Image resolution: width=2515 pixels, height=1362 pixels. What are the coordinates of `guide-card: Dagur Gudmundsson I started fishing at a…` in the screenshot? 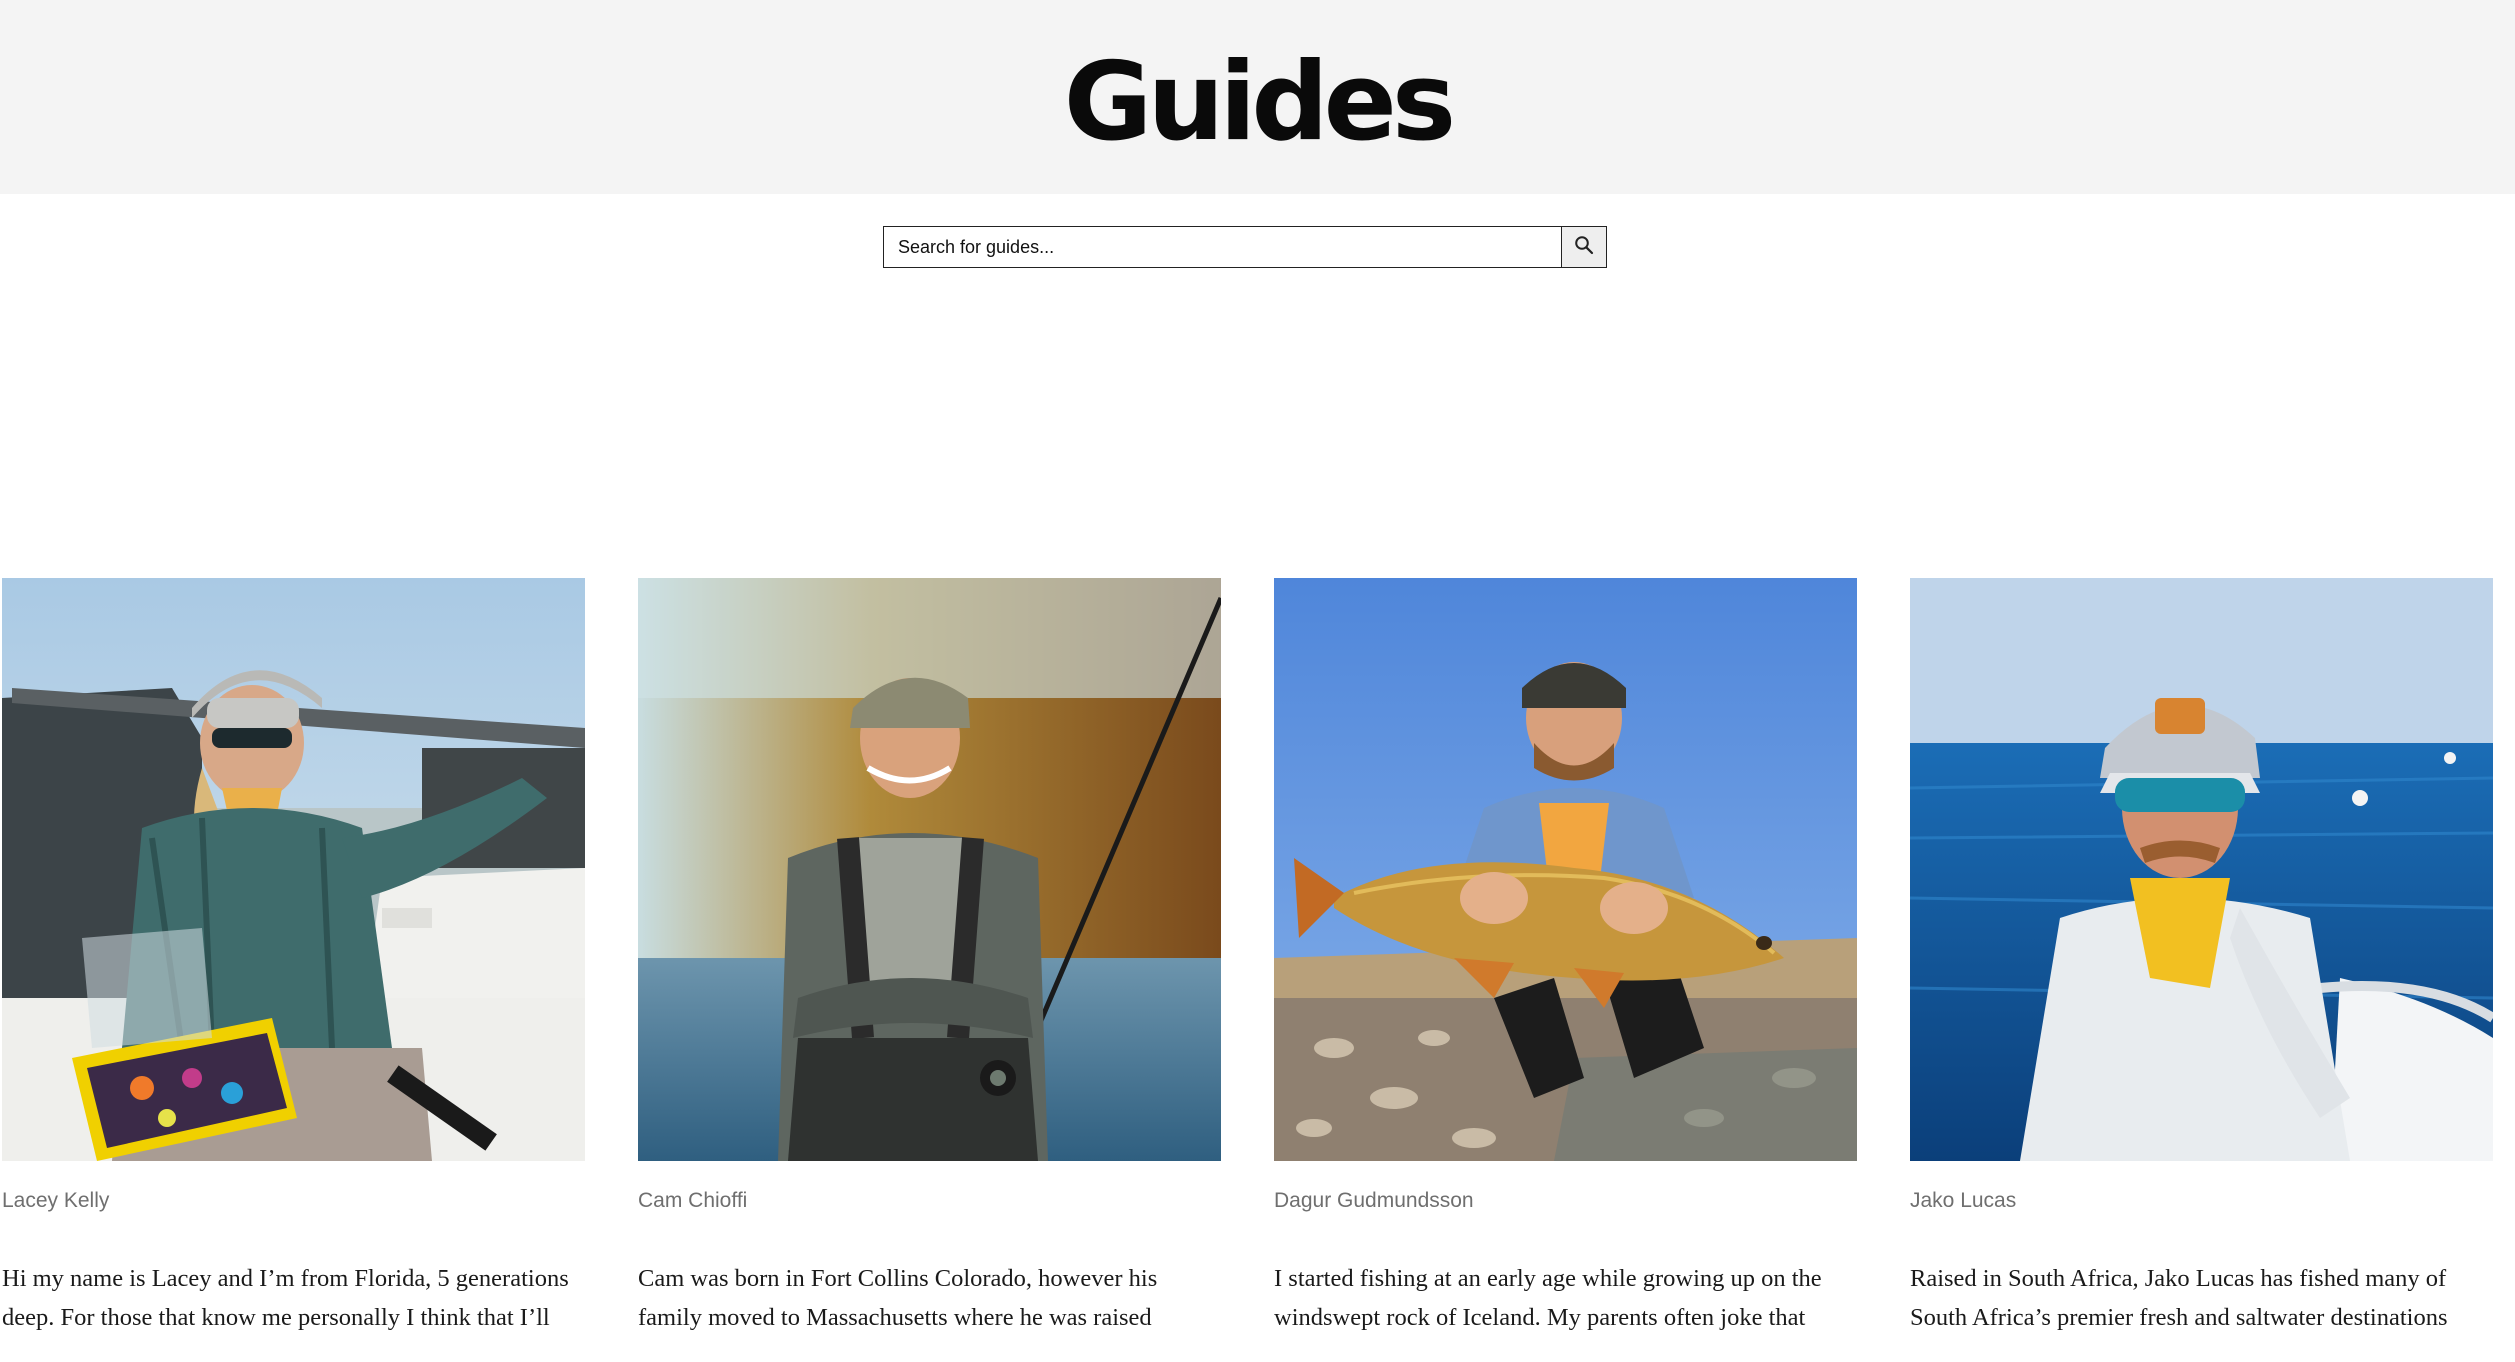 It's located at (1565, 970).